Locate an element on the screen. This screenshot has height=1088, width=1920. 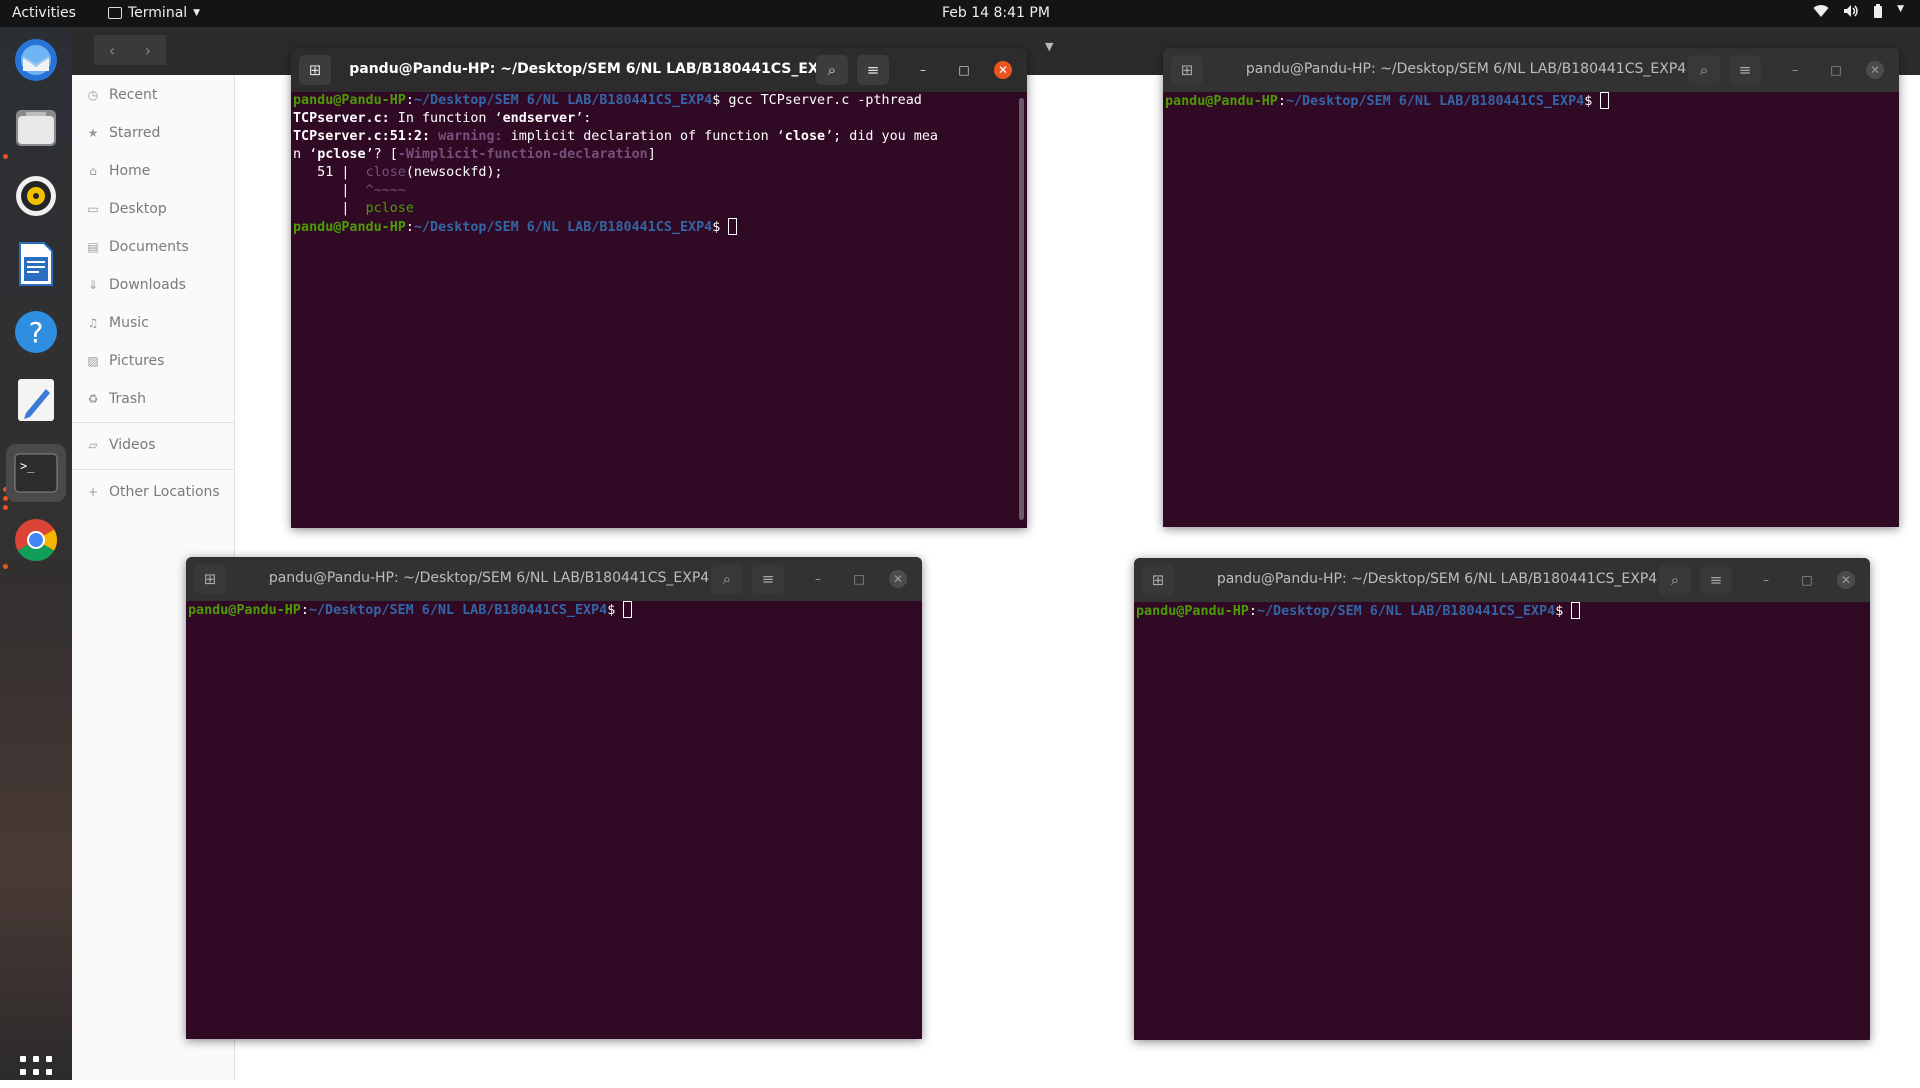
sidebar-item-music: ♫ Music is located at coordinates (117, 323).